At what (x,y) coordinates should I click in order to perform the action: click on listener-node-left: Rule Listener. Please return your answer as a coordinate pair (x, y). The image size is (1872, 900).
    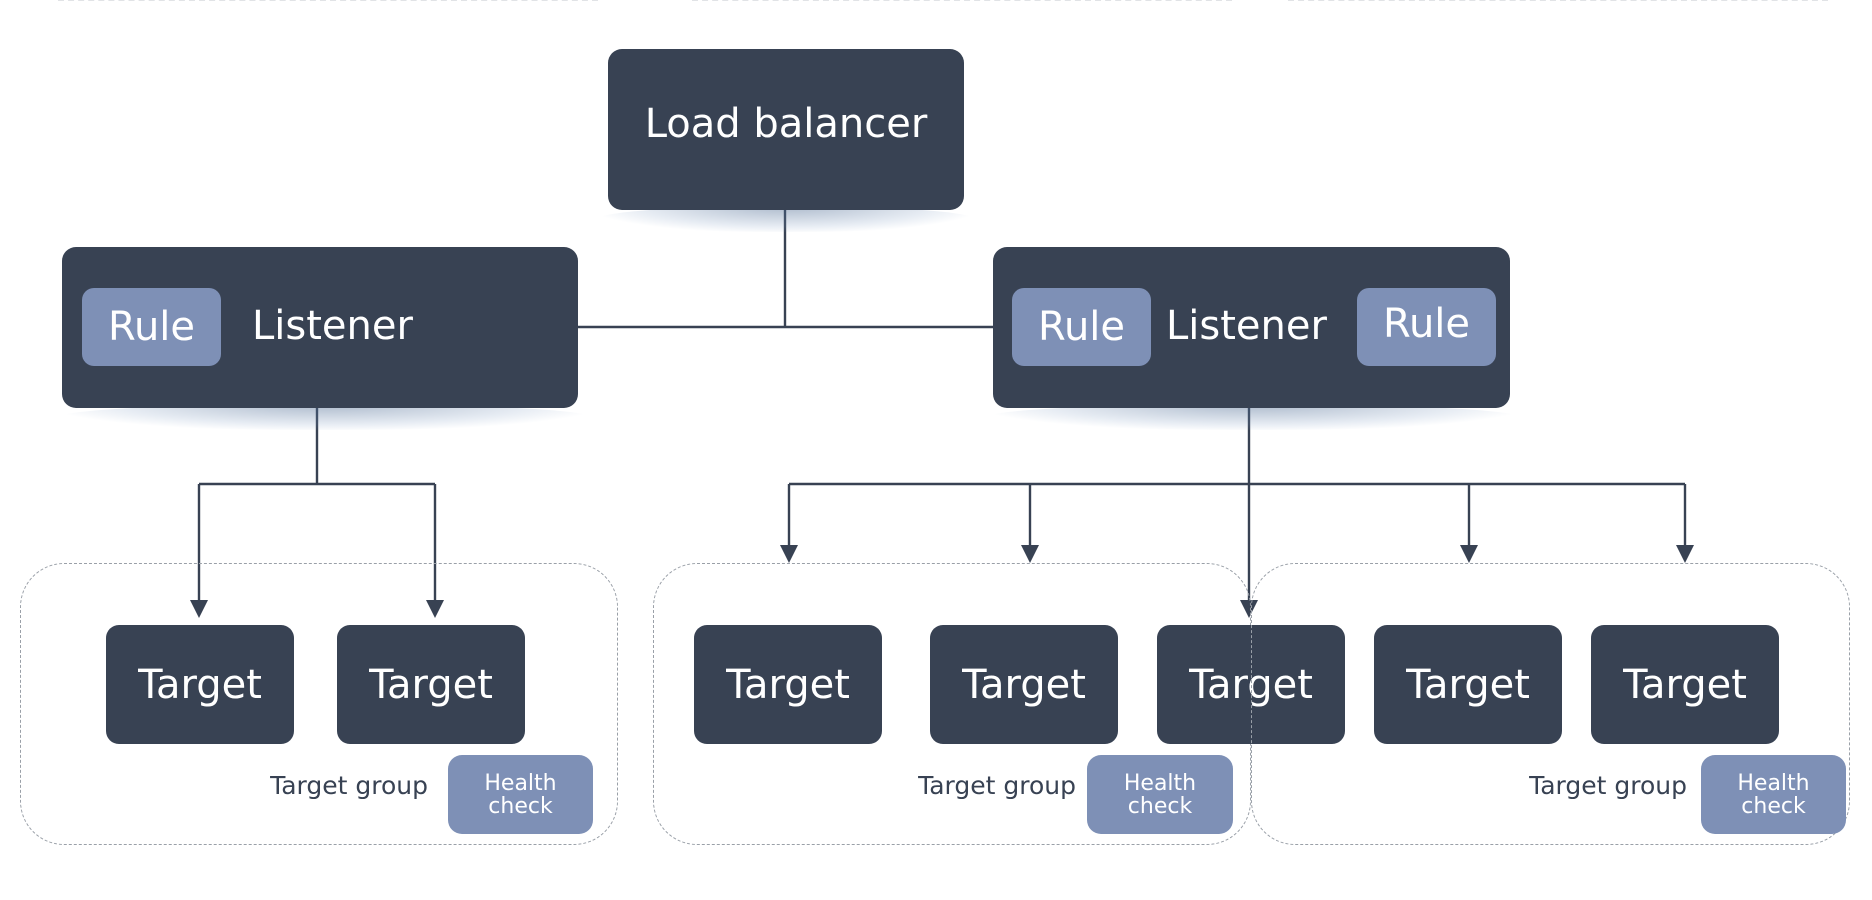
    Looking at the image, I should click on (320, 327).